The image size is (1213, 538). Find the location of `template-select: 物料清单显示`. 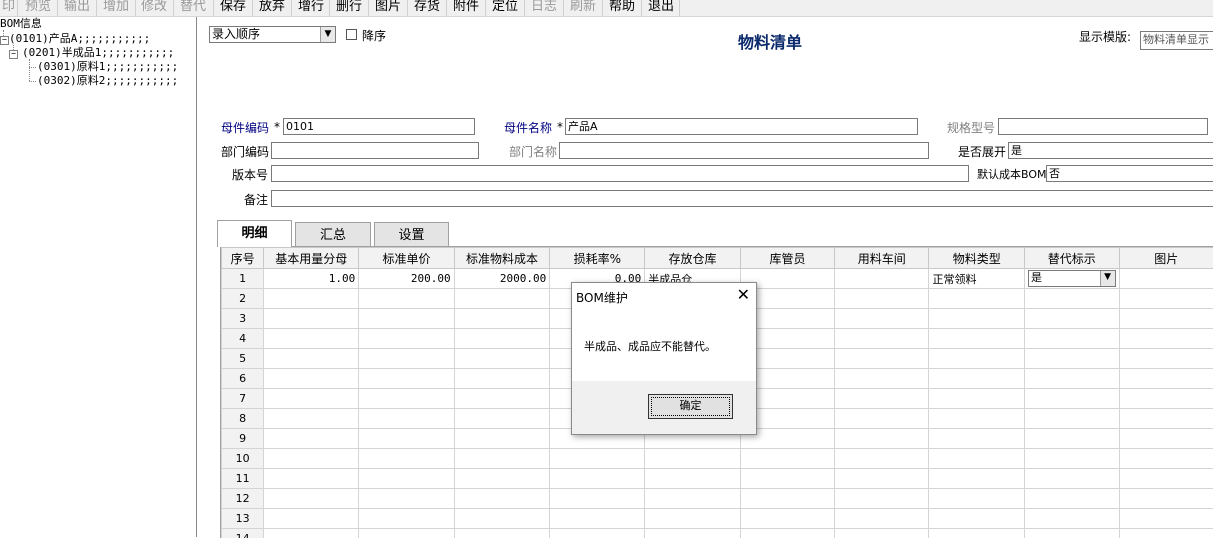

template-select: 物料清单显示 is located at coordinates (1176, 40).